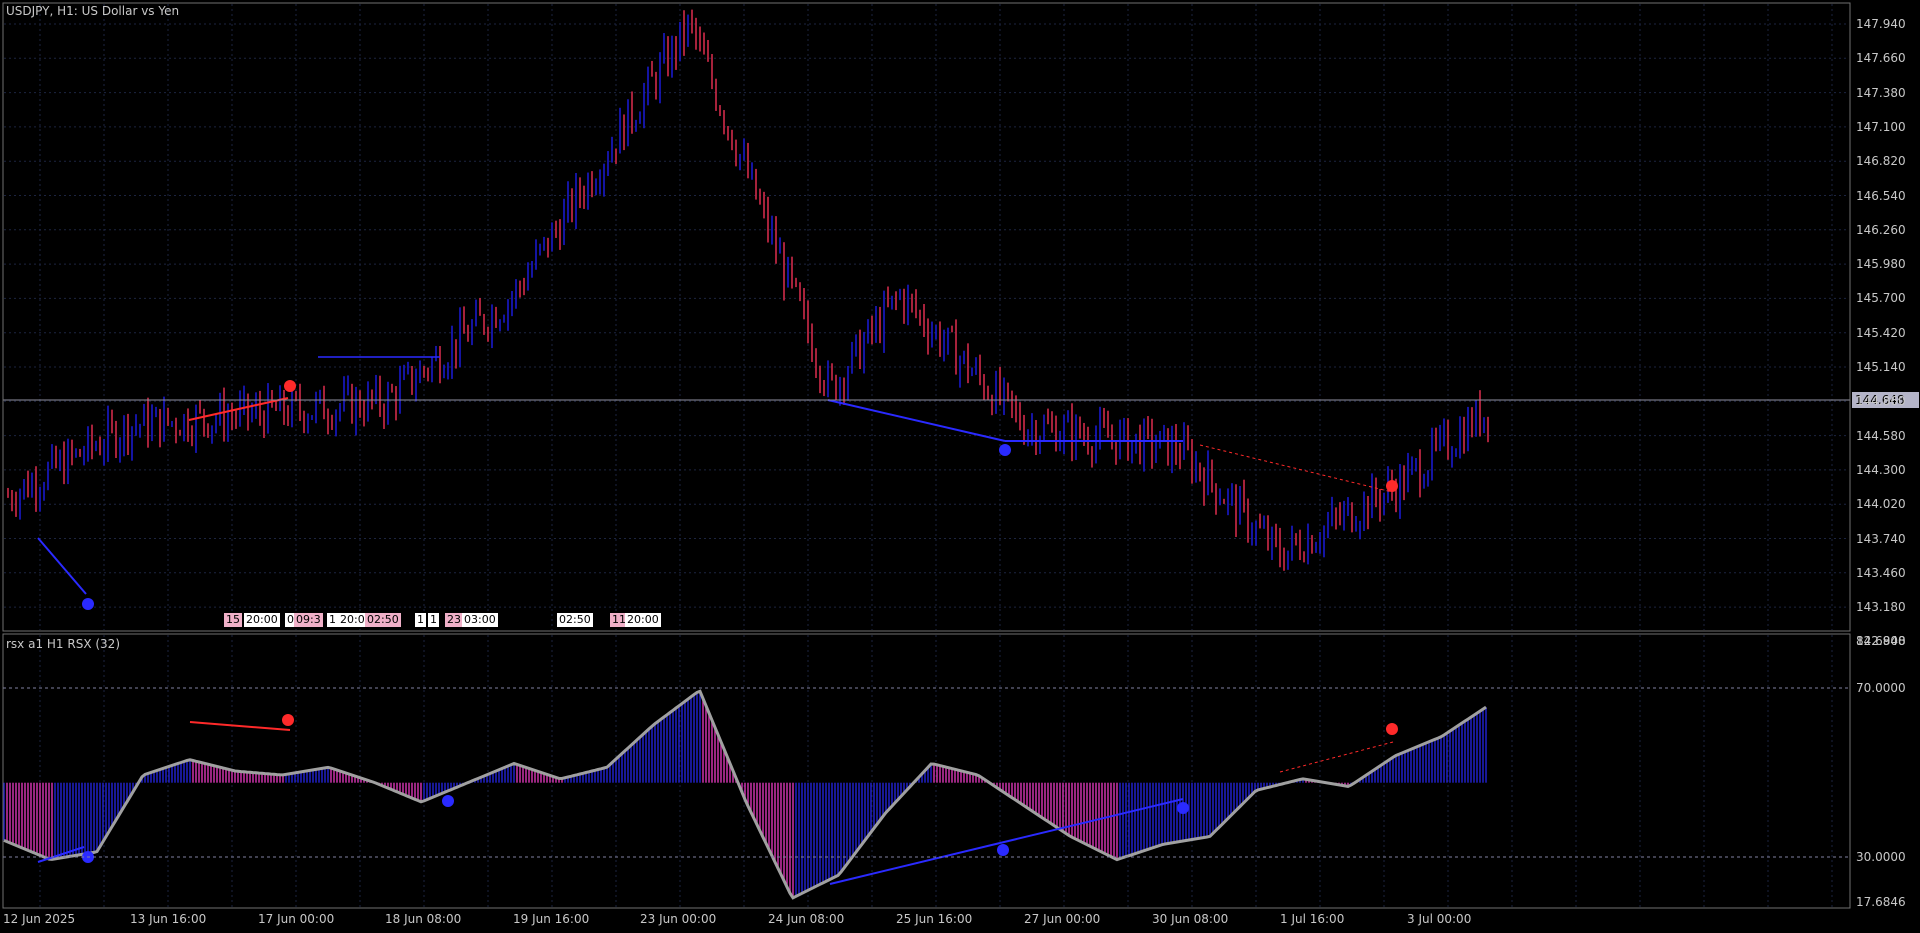 The image size is (1920, 933). What do you see at coordinates (1062, 919) in the screenshot?
I see `time-axis-label: 27 Jun 00:00` at bounding box center [1062, 919].